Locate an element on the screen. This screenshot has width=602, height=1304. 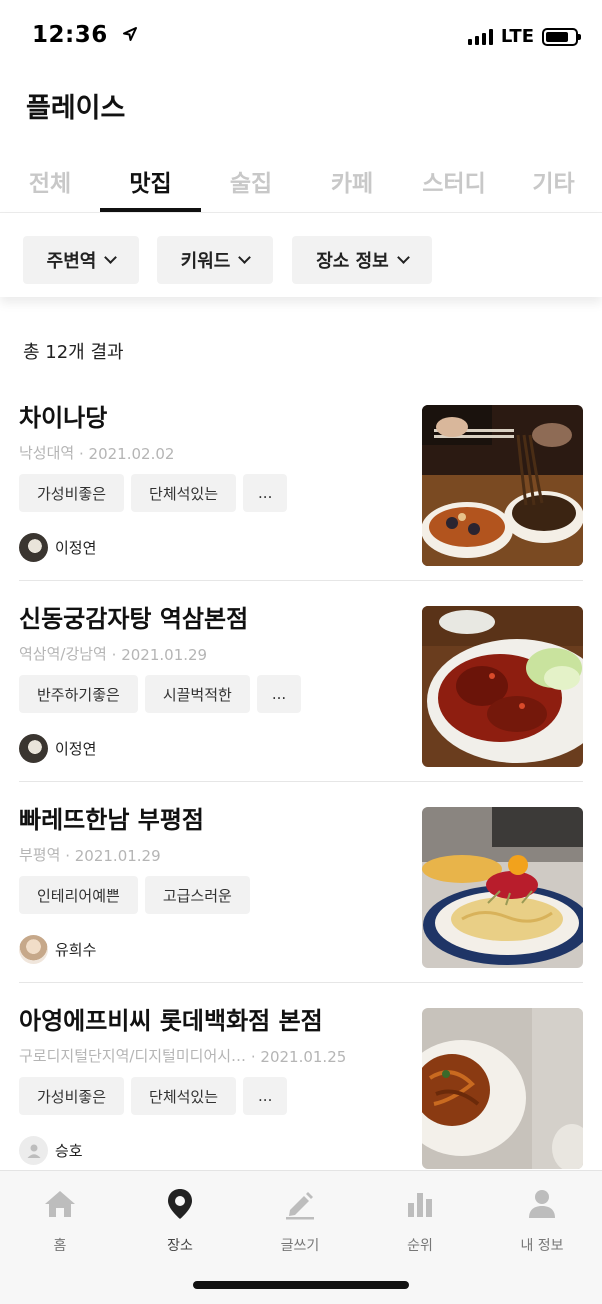
author-name: 유희수 is located at coordinates (76, 950).